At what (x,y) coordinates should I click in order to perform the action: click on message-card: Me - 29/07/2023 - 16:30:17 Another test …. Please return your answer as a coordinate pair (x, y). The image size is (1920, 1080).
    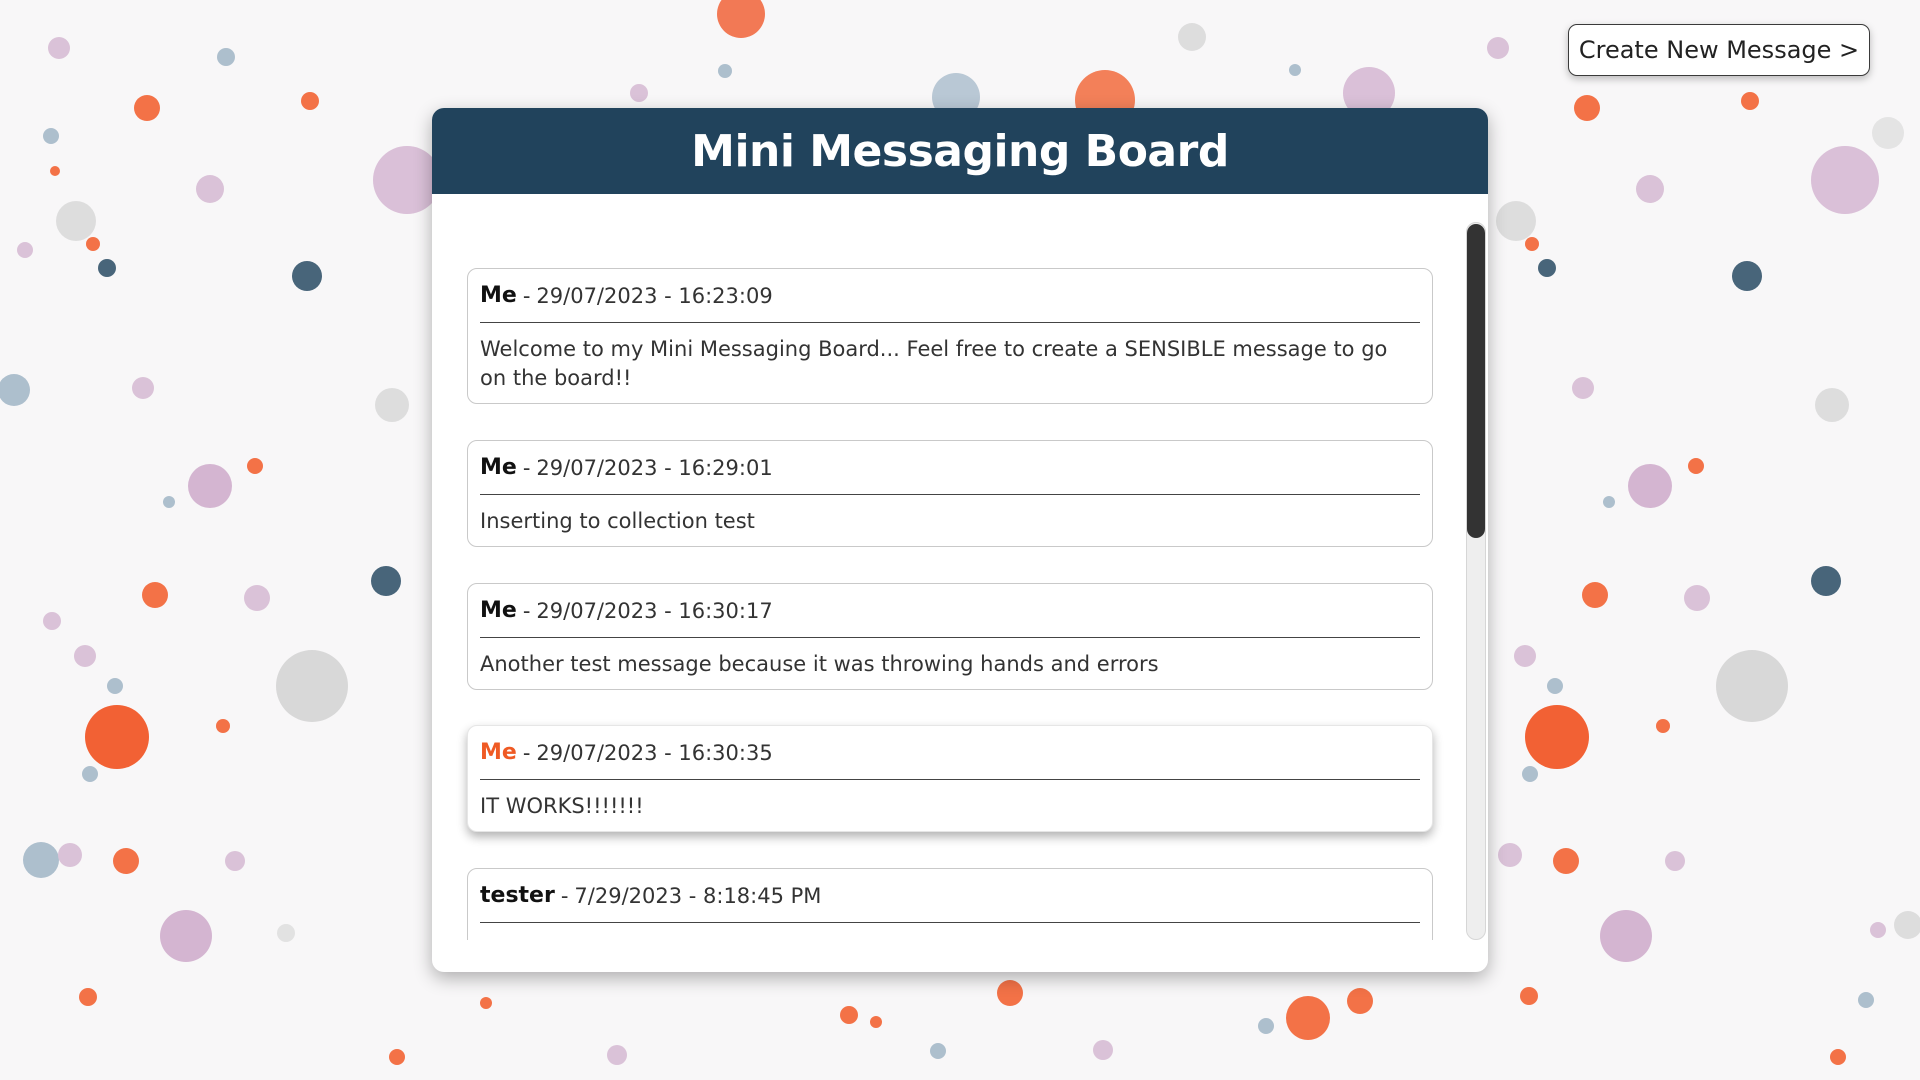
    Looking at the image, I should click on (950, 636).